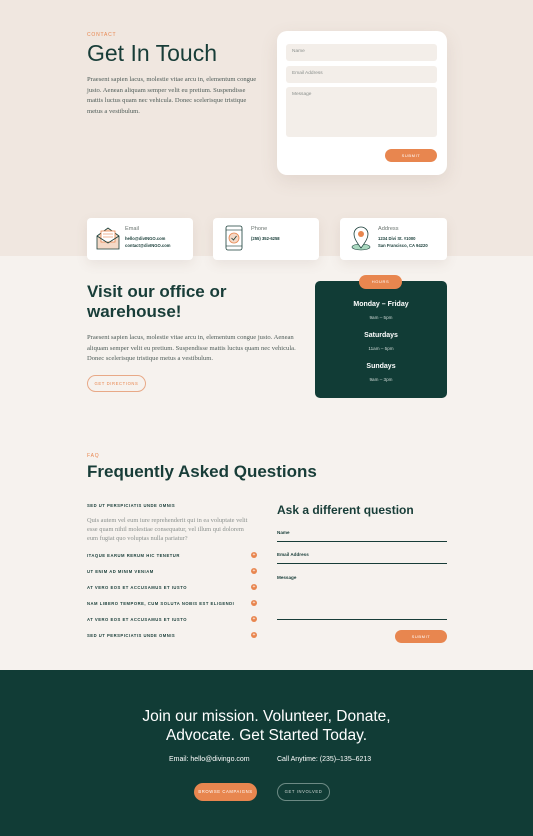  Describe the element at coordinates (131, 635) in the screenshot. I see `faq-item-label: SED UT PERSPICIATIS UNDE OMNIS` at that location.